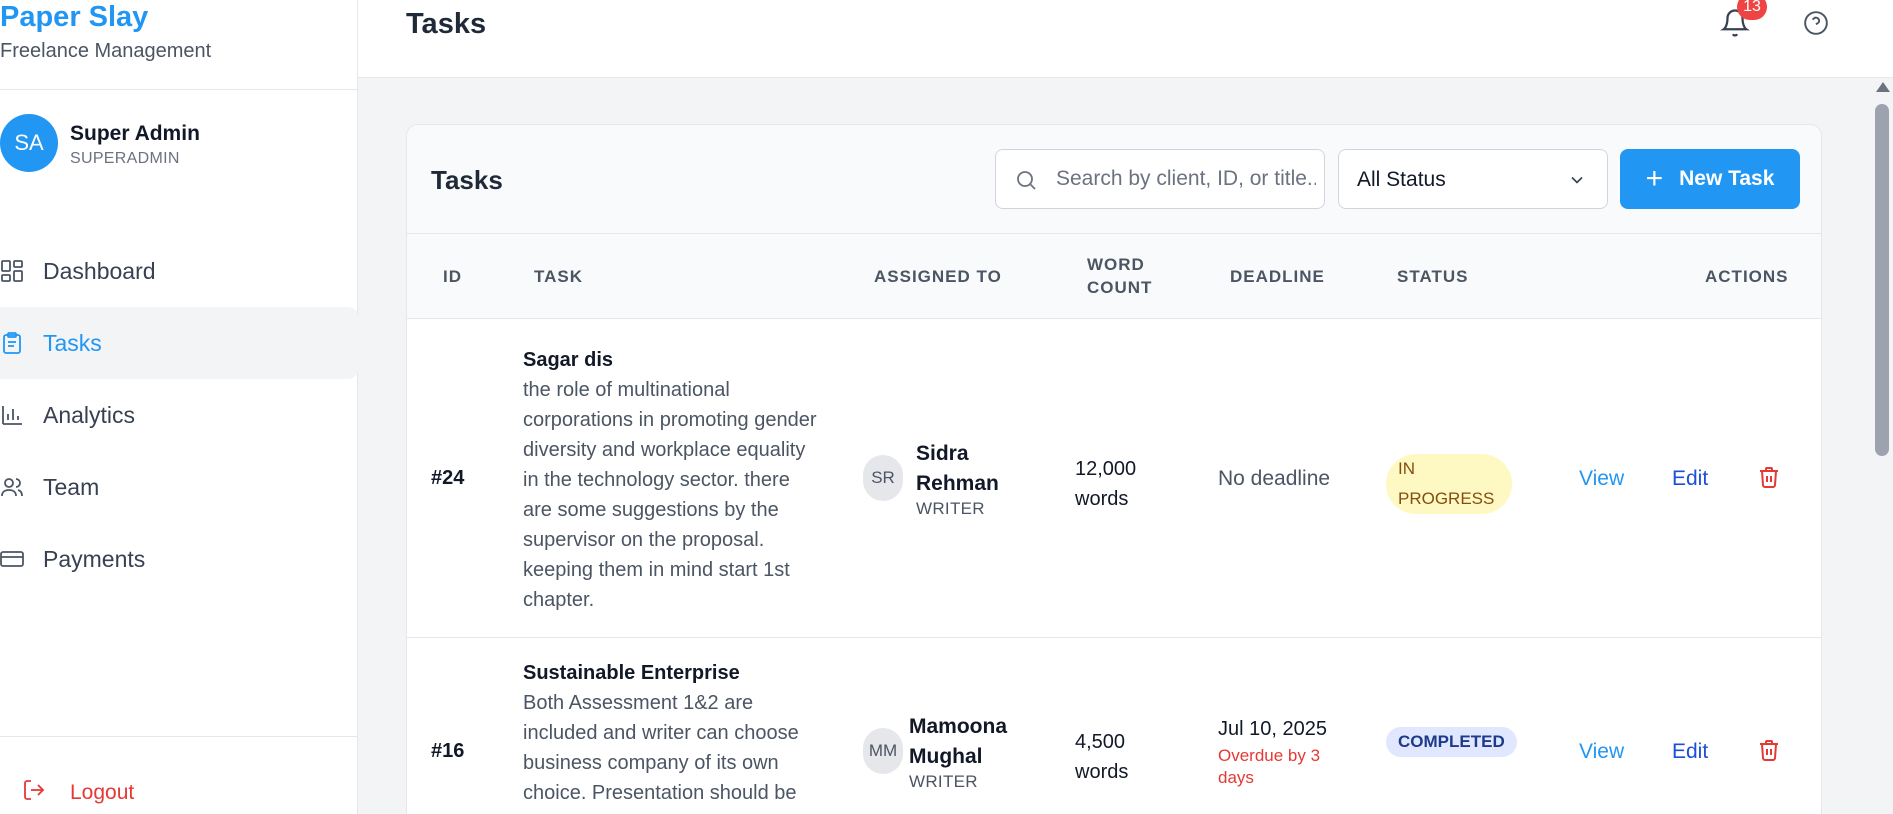  What do you see at coordinates (1433, 276) in the screenshot?
I see `column-header-status: STATUS` at bounding box center [1433, 276].